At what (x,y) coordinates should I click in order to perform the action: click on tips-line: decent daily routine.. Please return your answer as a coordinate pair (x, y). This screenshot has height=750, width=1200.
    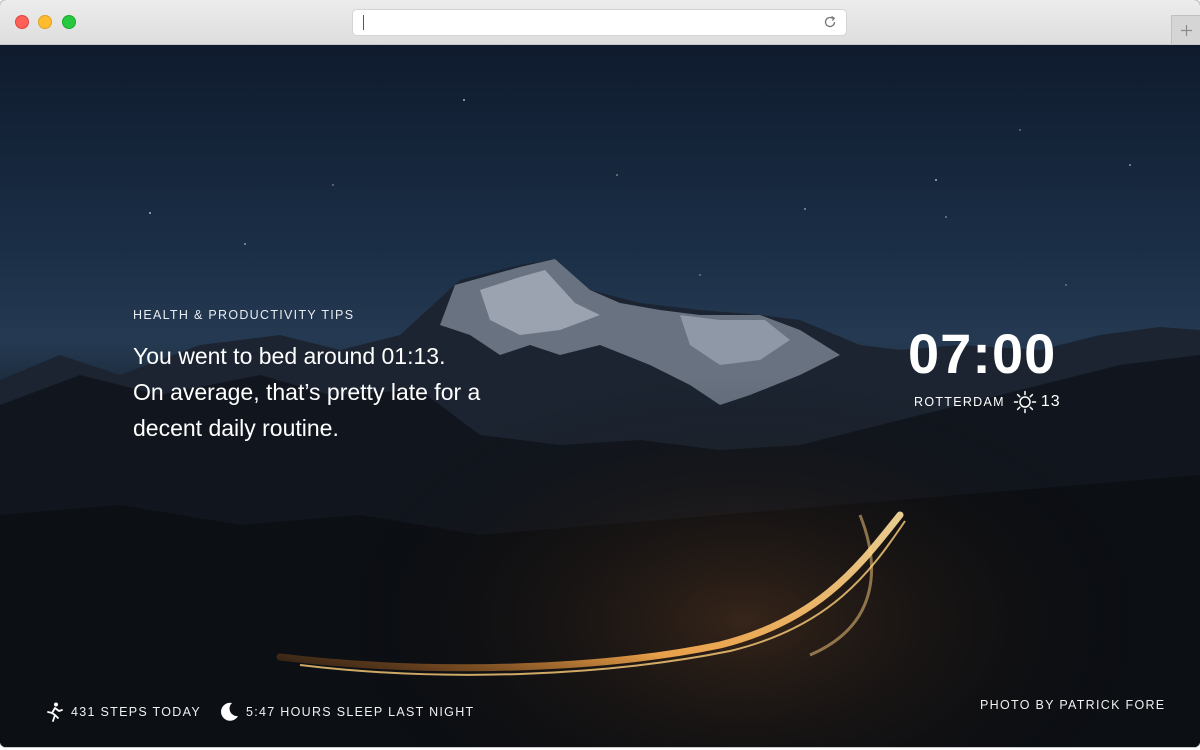
    Looking at the image, I should click on (236, 428).